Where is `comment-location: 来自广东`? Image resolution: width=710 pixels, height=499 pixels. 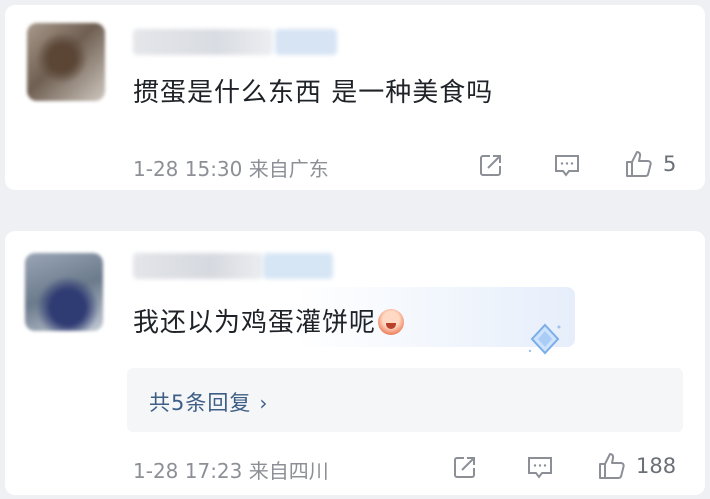 comment-location: 来自广东 is located at coordinates (288, 169).